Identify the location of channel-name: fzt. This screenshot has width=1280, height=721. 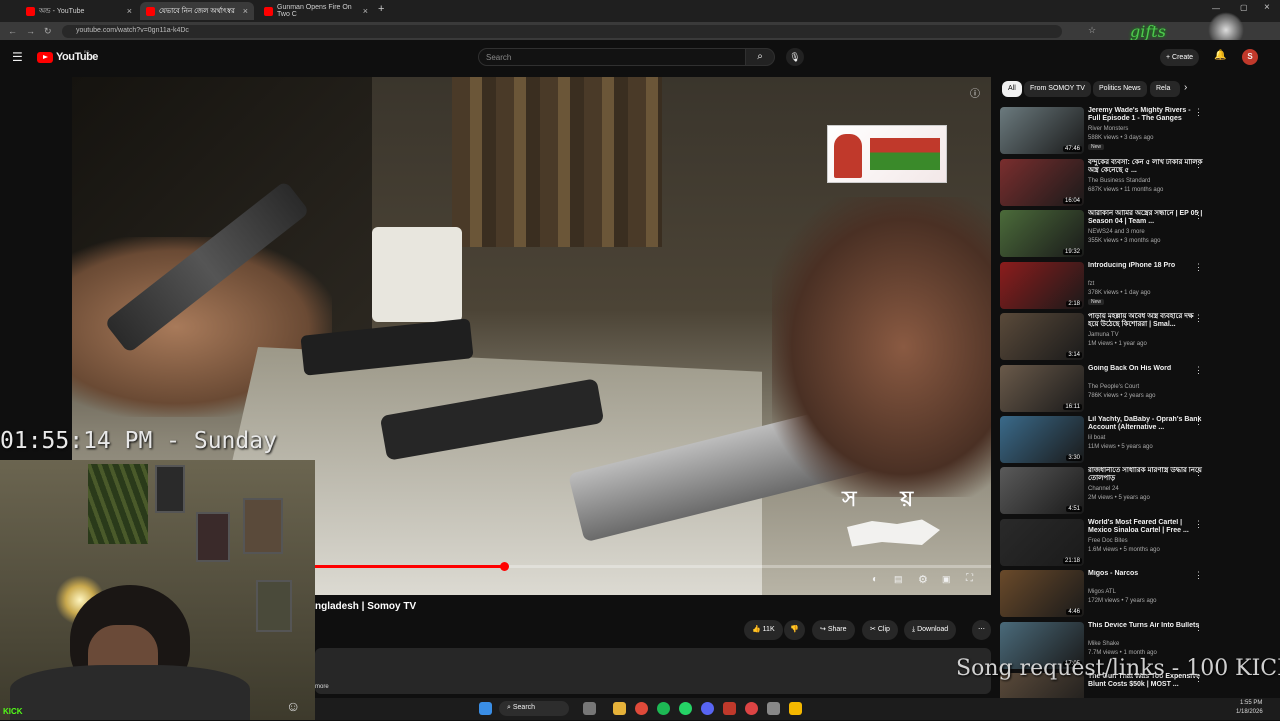
(1091, 284).